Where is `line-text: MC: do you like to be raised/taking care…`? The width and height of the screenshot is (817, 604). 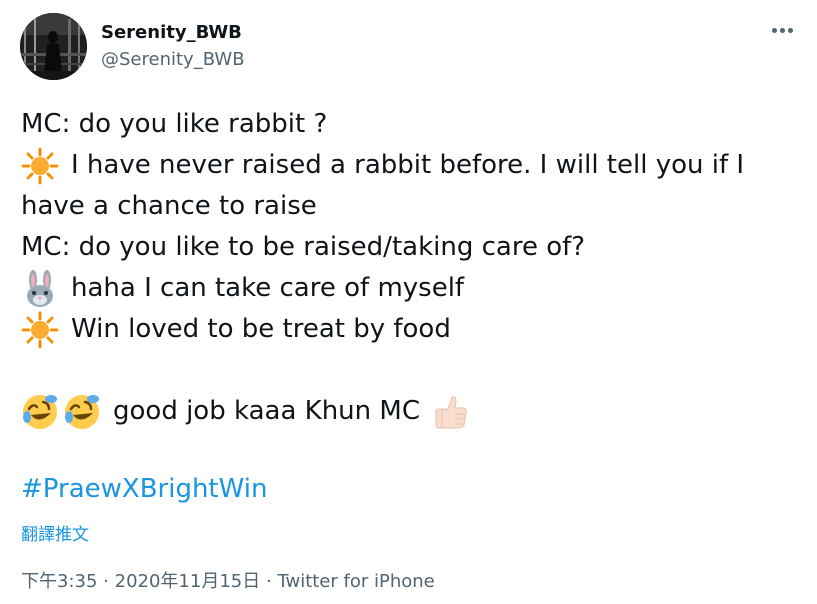 line-text: MC: do you like to be raised/taking care… is located at coordinates (303, 247).